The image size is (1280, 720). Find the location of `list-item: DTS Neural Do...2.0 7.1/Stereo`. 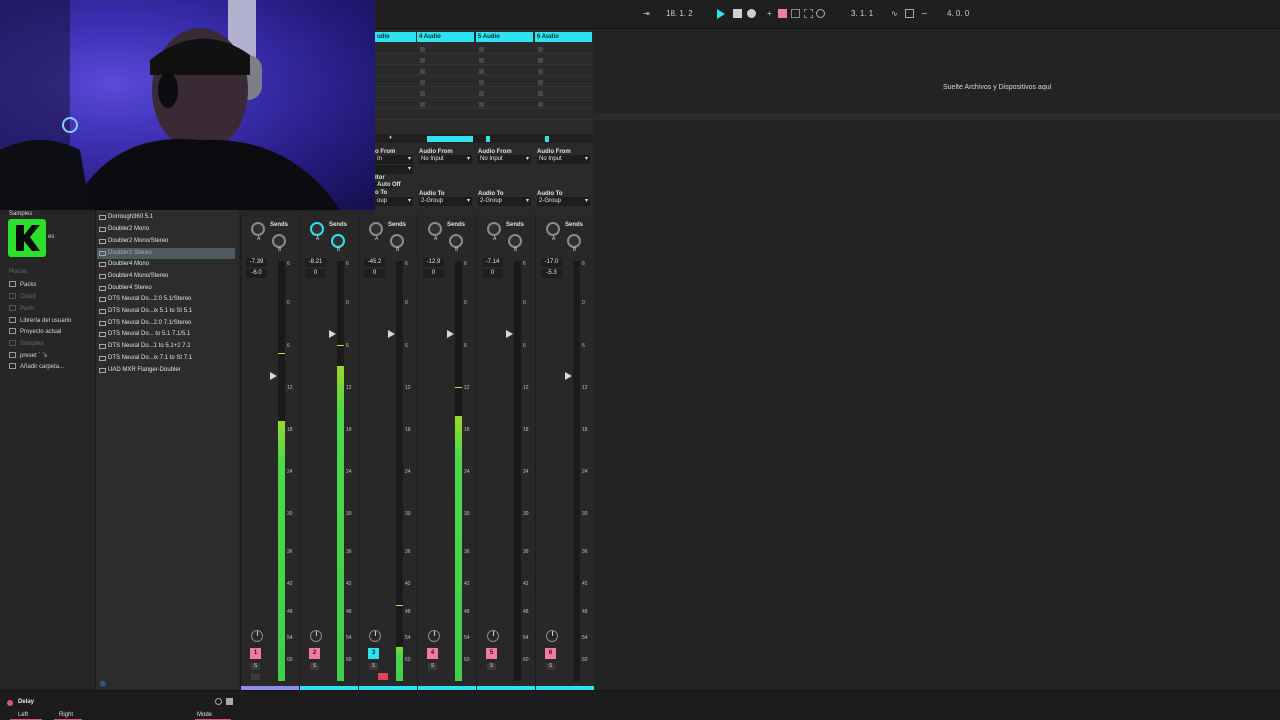

list-item: DTS Neural Do...2.0 7.1/Stereo is located at coordinates (166, 323).